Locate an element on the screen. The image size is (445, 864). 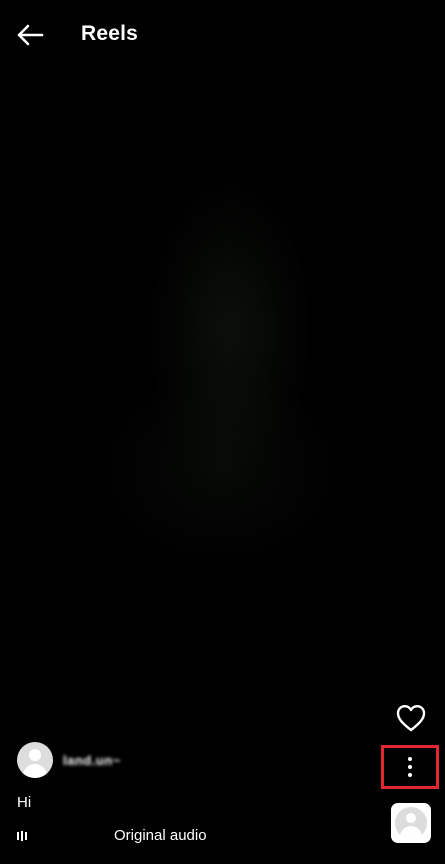
author-row: land.un~ is located at coordinates (69, 760).